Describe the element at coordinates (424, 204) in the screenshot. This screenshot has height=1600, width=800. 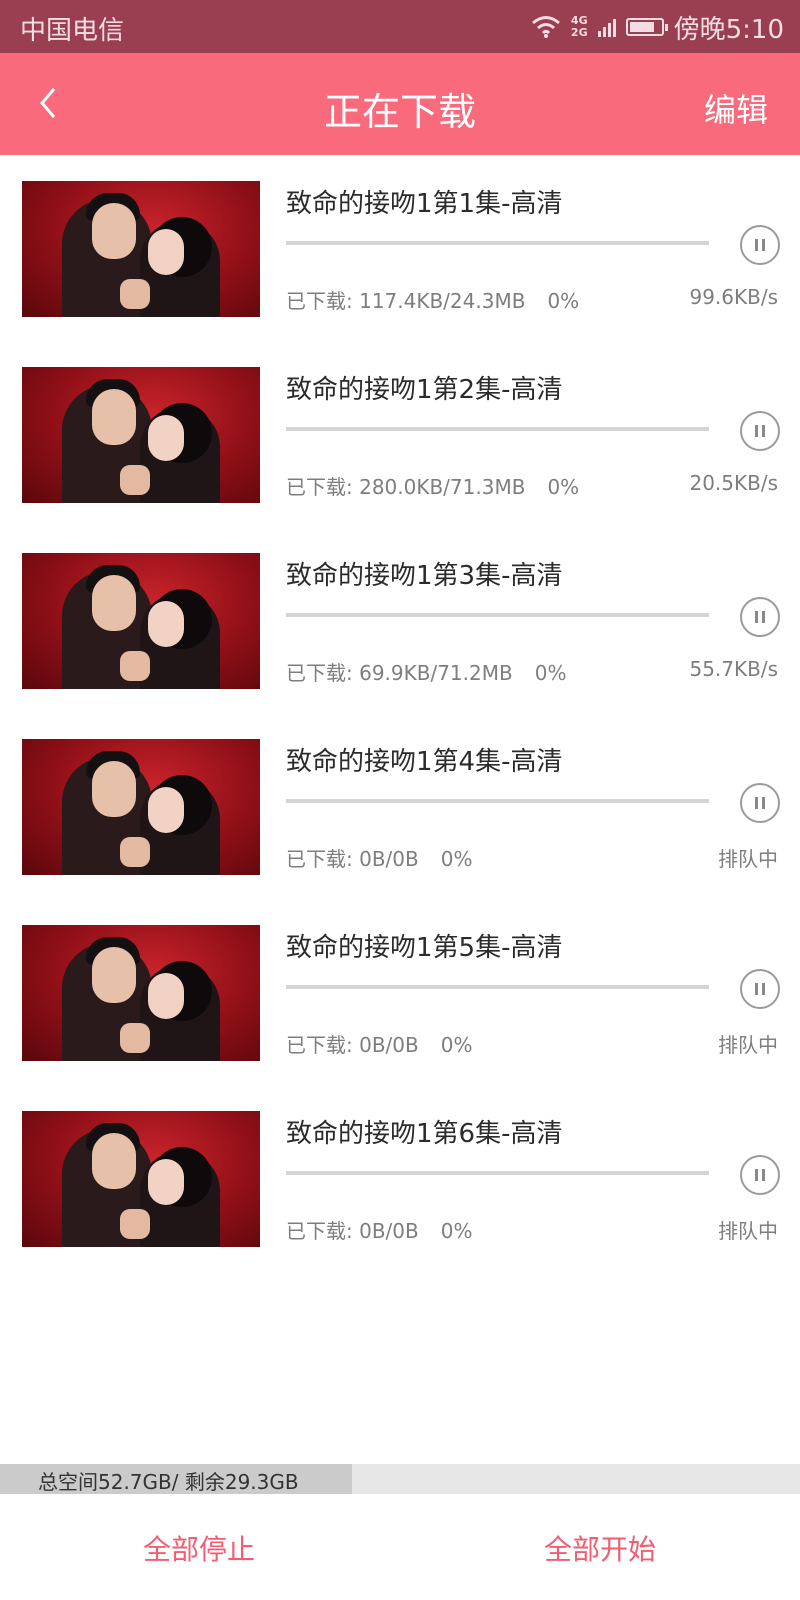
I see `episode-title: 致命的接吻1第1集-高清` at that location.